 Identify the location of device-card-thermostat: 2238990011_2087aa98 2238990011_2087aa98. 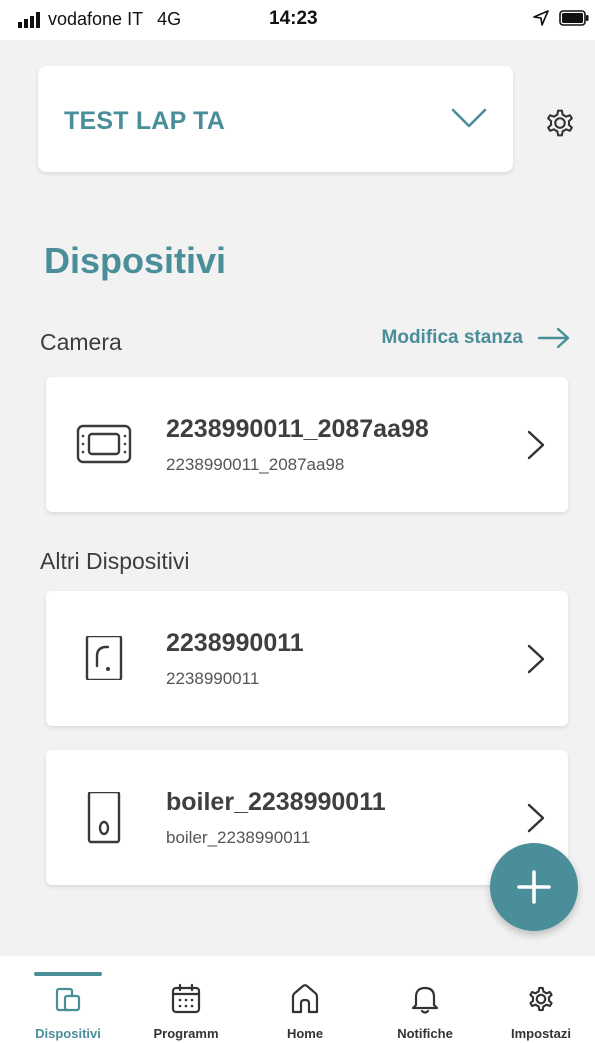
(307, 444).